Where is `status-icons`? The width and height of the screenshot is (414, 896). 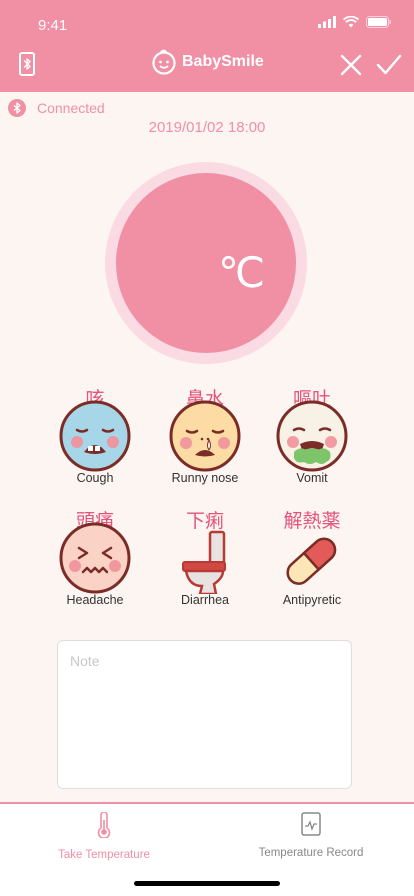 status-icons is located at coordinates (355, 22).